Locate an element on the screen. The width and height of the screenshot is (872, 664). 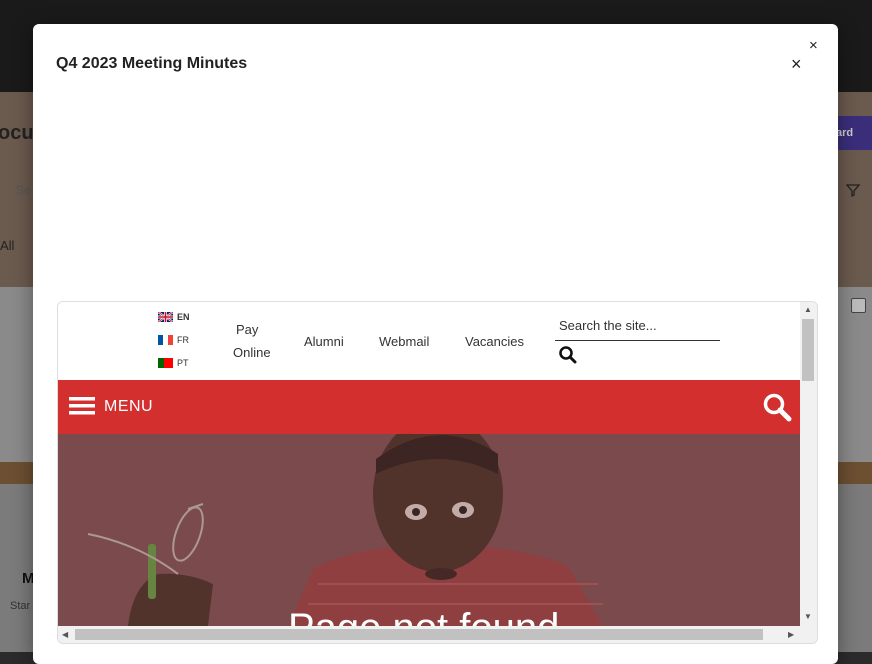
close-icon: × is located at coordinates (813, 45).